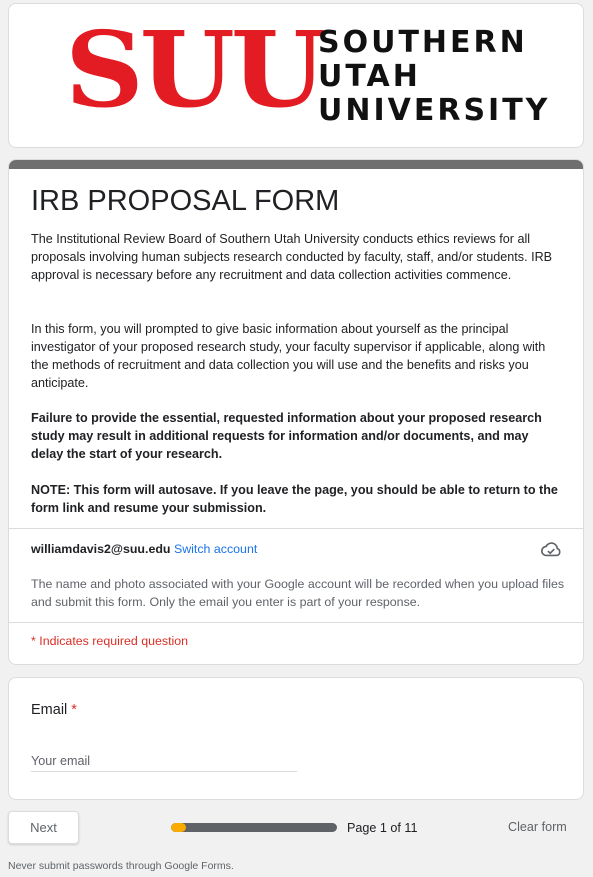 Image resolution: width=593 pixels, height=877 pixels. Describe the element at coordinates (49, 710) in the screenshot. I see `question-label: Email` at that location.